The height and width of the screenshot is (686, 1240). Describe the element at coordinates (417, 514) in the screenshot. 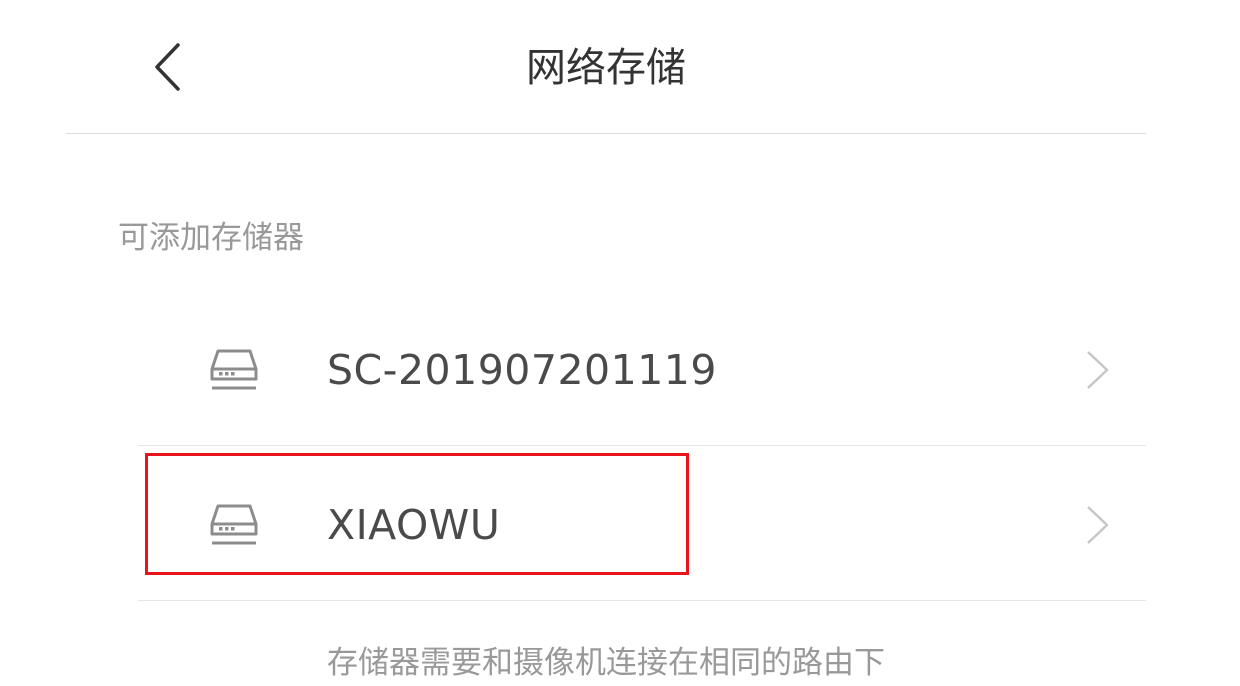

I see `highlight-box` at that location.